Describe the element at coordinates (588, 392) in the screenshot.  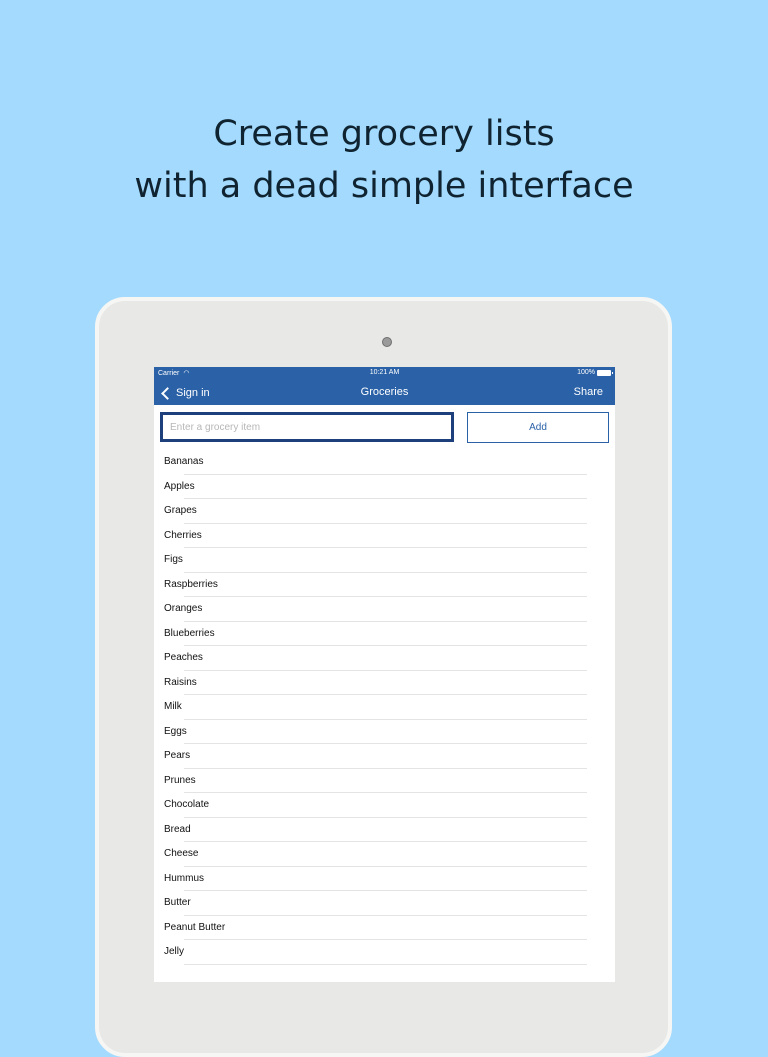
I see `share-button: Share` at that location.